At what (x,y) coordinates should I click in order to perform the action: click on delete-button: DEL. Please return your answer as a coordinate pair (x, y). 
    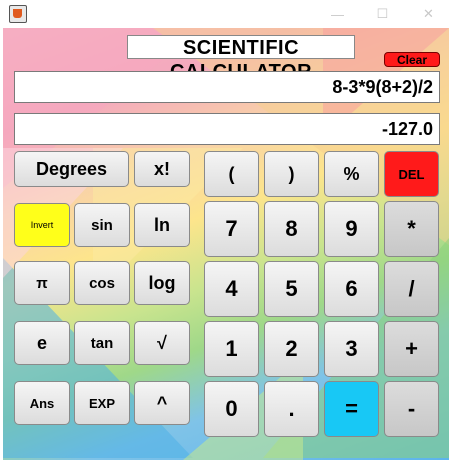
    Looking at the image, I should click on (411, 174).